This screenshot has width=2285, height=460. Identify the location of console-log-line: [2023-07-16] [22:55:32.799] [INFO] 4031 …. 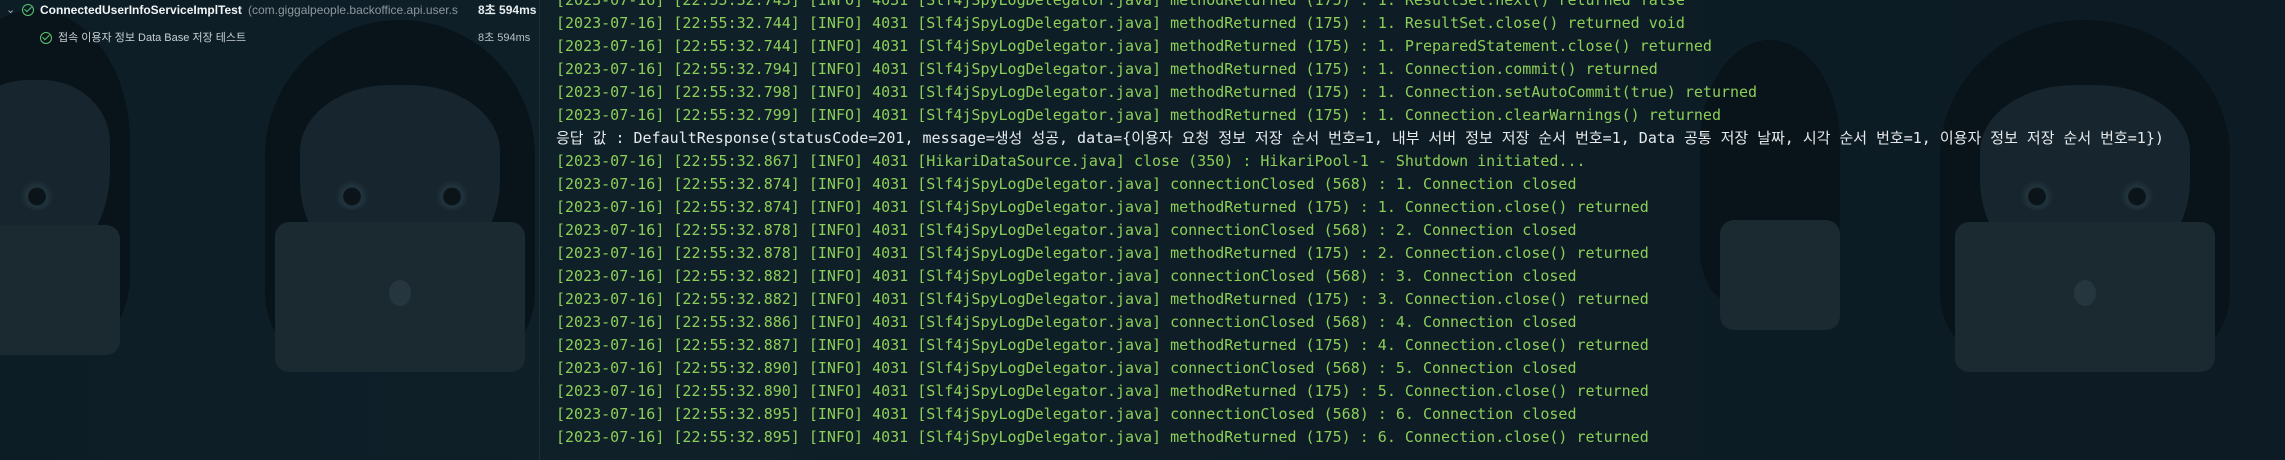
(1138, 115).